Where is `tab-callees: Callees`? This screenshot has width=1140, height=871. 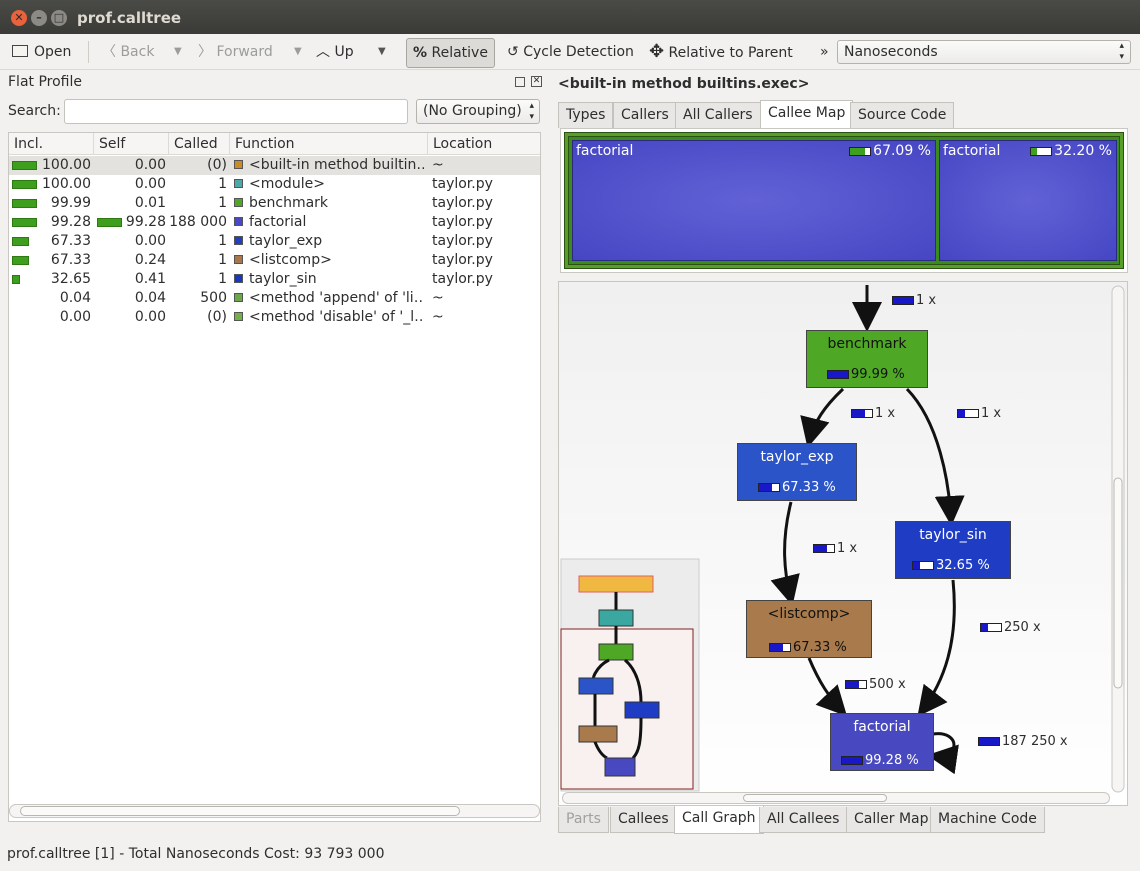
tab-callees: Callees is located at coordinates (643, 820).